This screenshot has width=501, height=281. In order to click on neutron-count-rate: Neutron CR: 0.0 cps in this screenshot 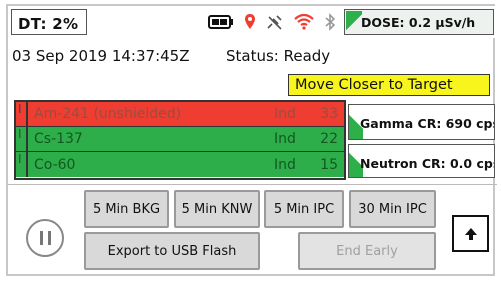, I will do `click(421, 161)`.